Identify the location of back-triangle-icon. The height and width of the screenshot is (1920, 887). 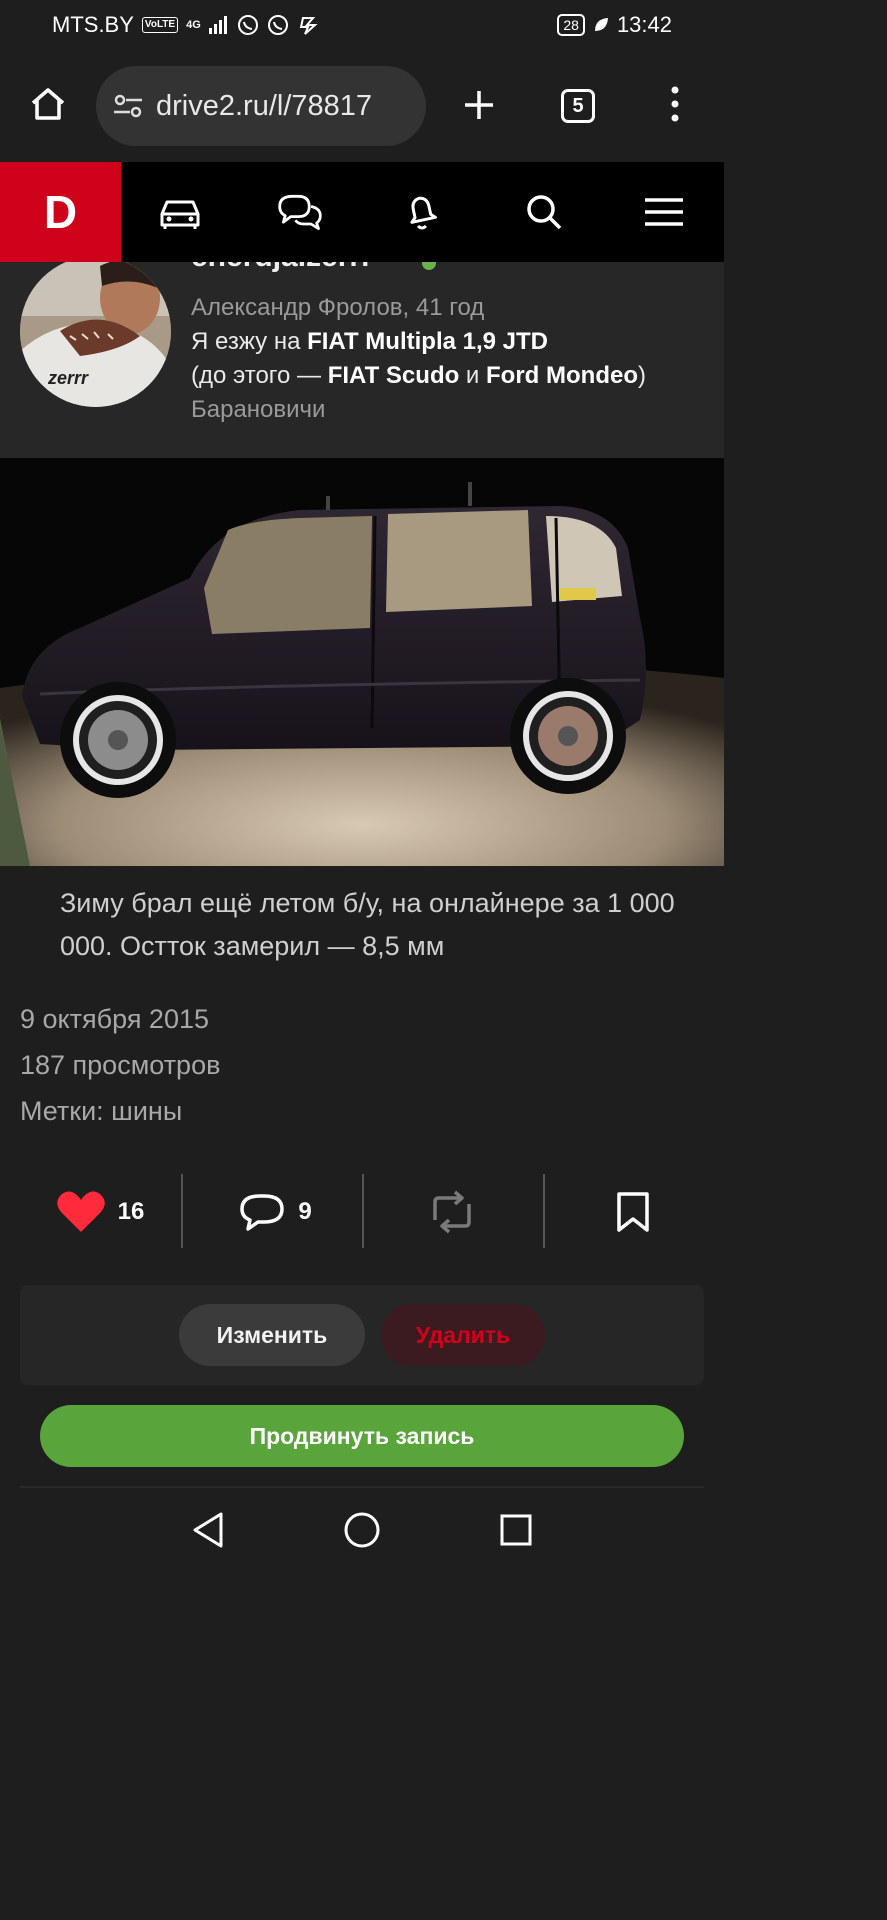
(208, 1530).